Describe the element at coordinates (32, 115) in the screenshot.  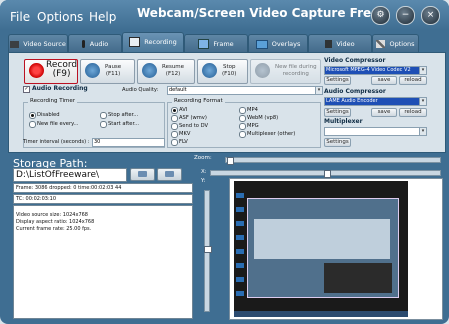
I see `timer-disabled-radio` at that location.